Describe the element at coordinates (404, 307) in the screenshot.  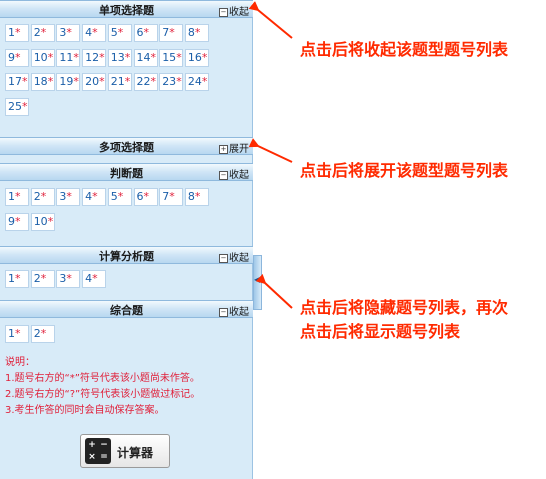
I see `annotation-hide-line-1: 点击后将隐藏题号列表，再次` at that location.